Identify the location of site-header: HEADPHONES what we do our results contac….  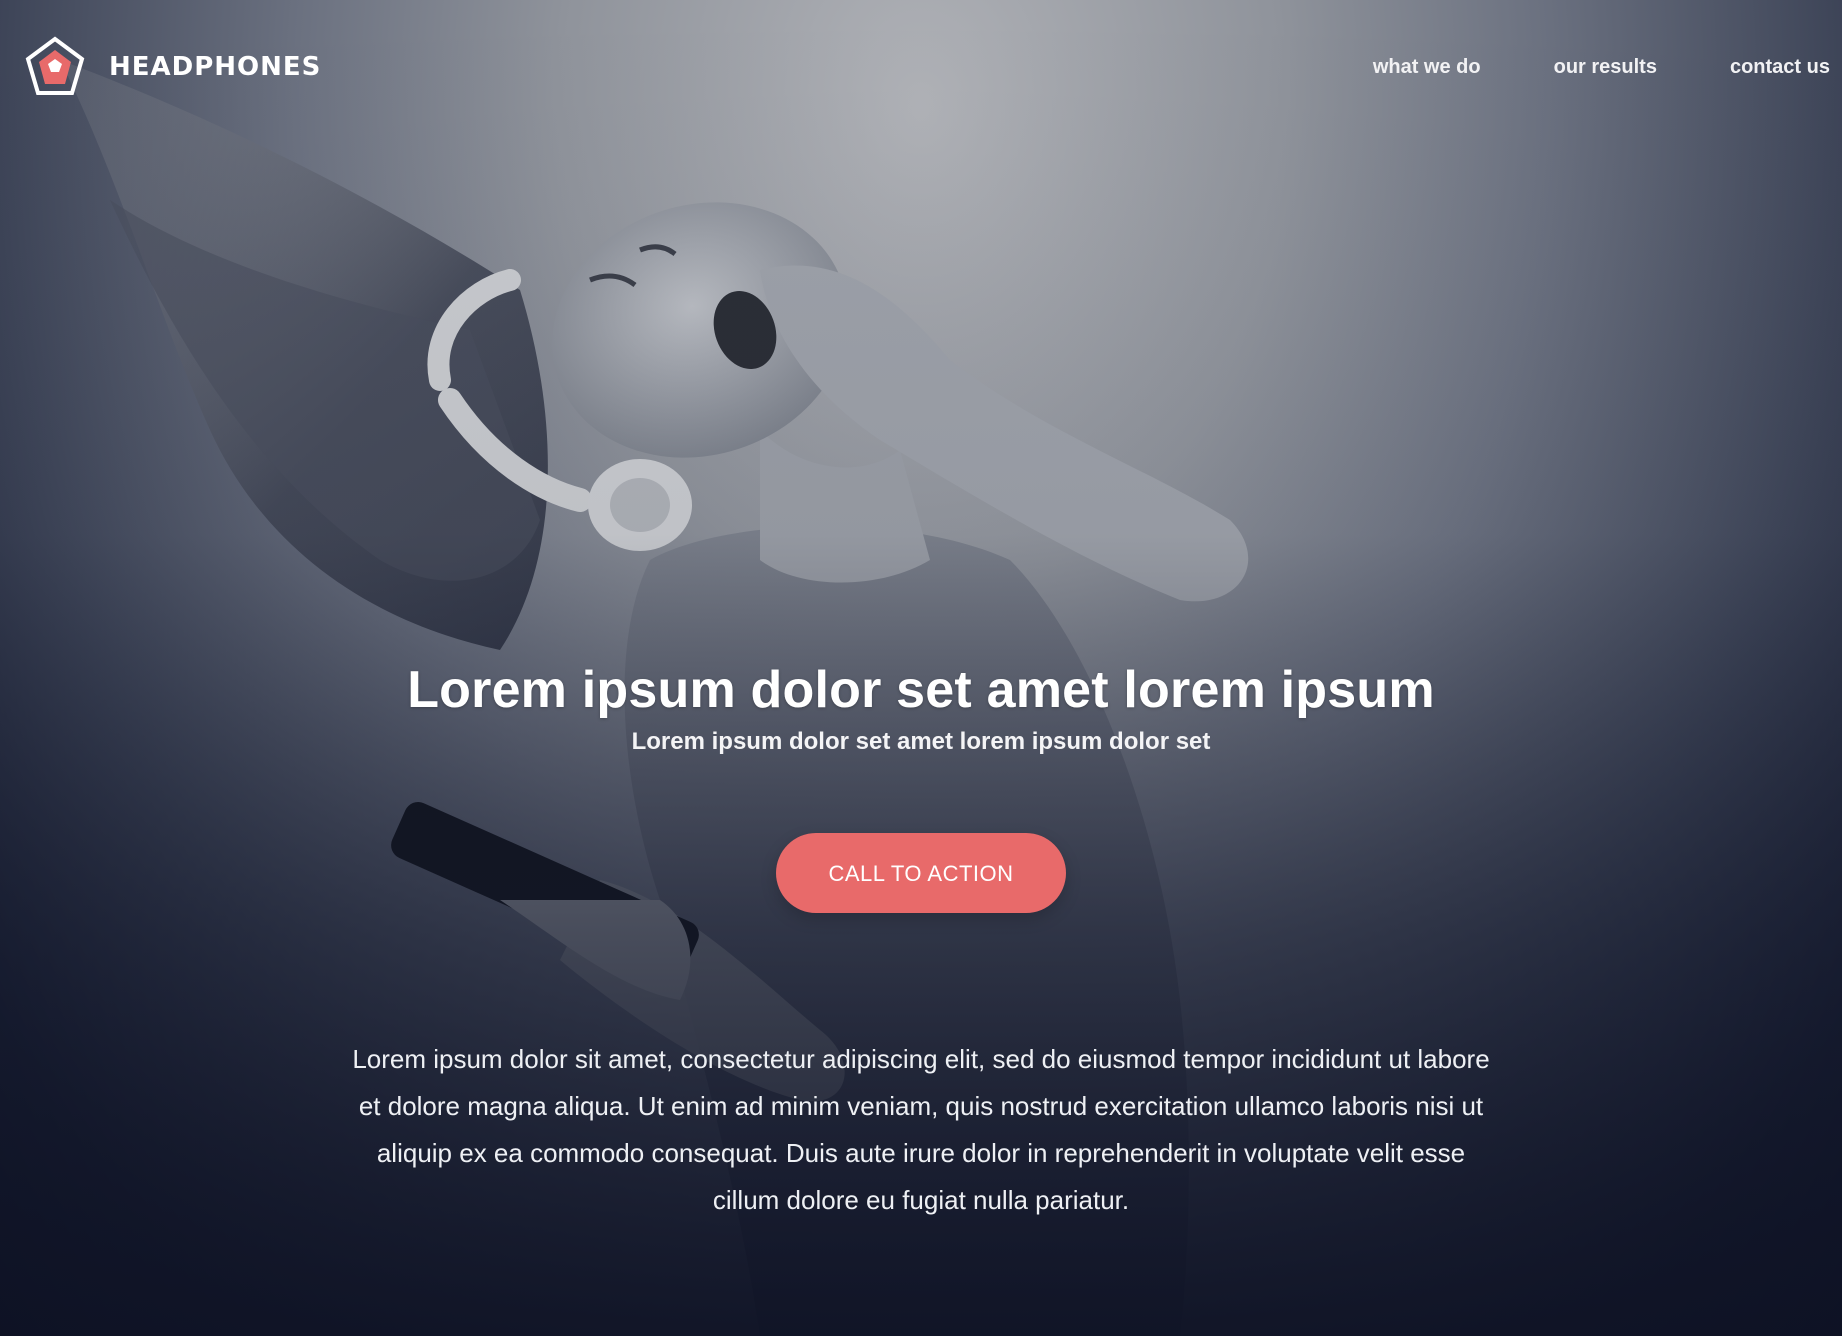
(921, 70).